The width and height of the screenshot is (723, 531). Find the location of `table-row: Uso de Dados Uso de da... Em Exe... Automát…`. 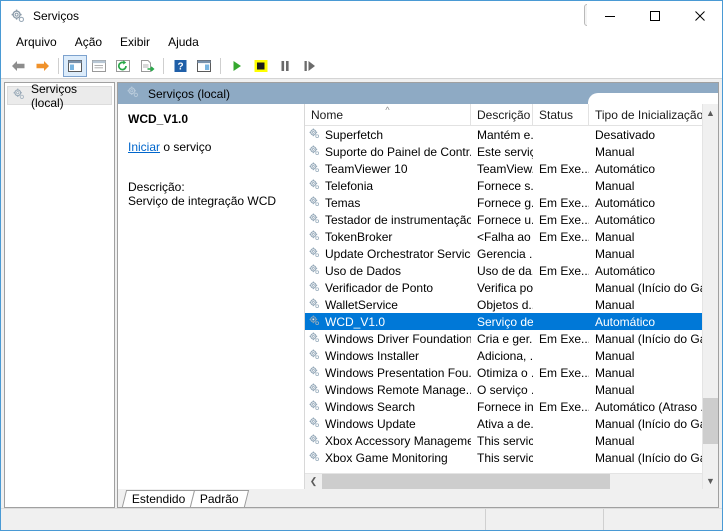

table-row: Uso de Dados Uso de da... Em Exe... Automát… is located at coordinates (511, 270).